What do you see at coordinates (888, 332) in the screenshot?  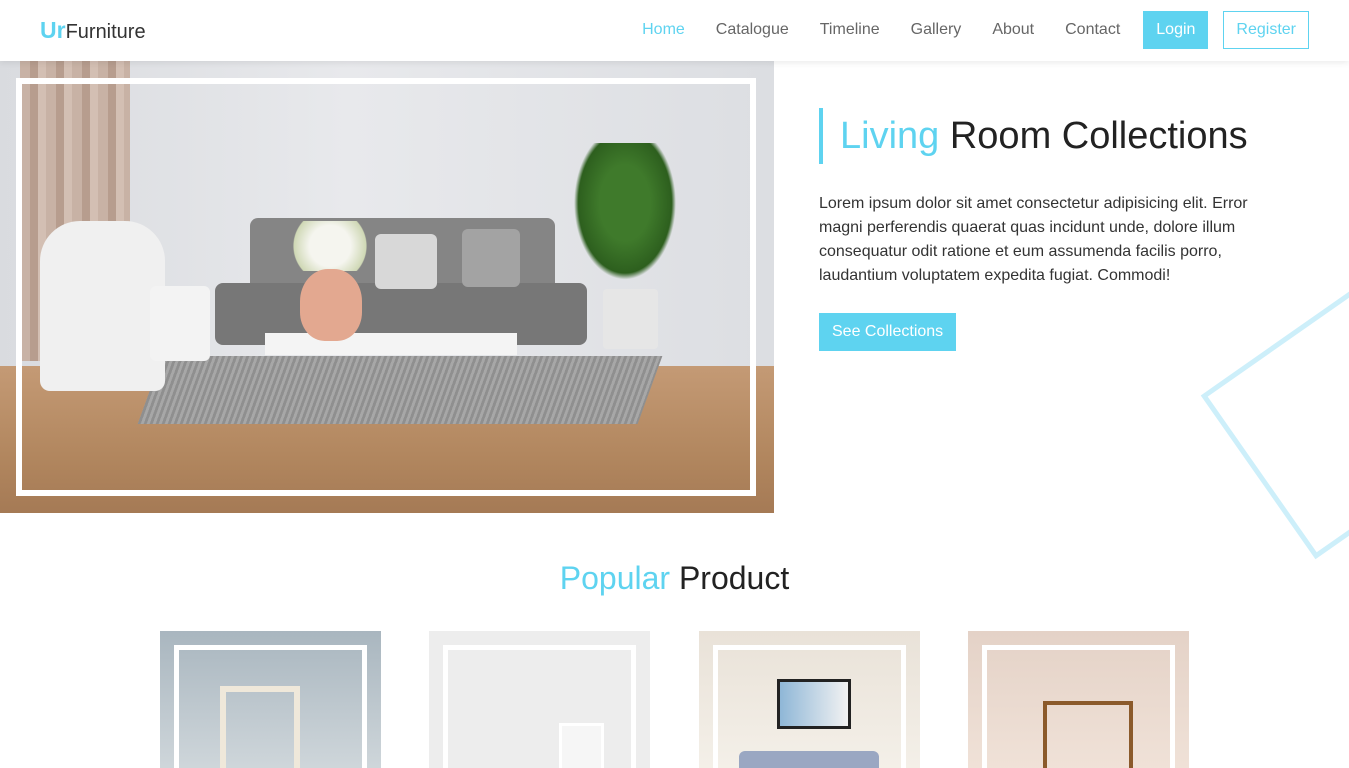 I see `see-collections-button: See Collections` at bounding box center [888, 332].